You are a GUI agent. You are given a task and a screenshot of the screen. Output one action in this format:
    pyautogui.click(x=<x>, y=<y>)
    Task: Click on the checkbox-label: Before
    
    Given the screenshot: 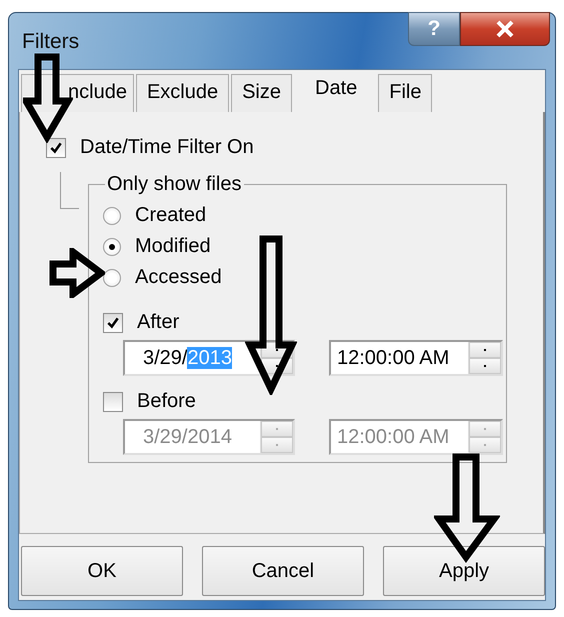 What is the action you would take?
    pyautogui.click(x=166, y=401)
    